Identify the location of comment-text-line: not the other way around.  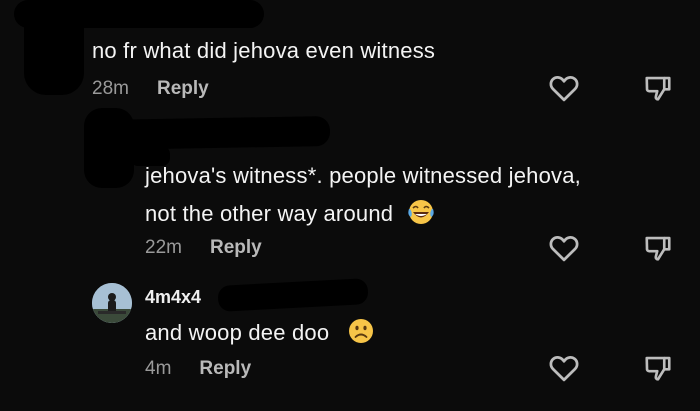
(415, 214).